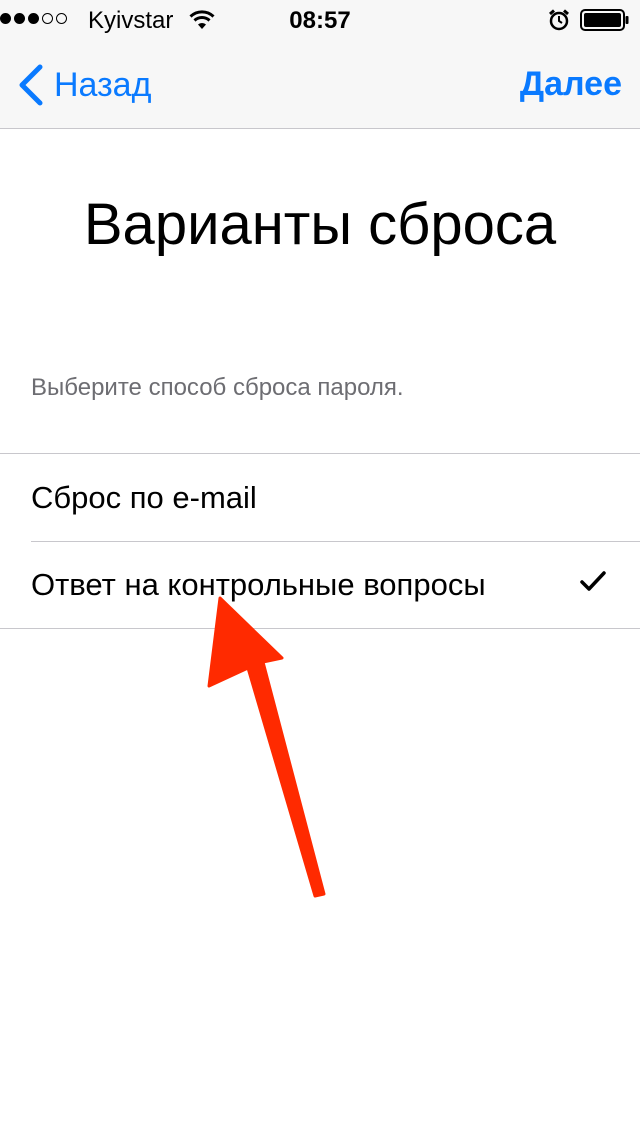  I want to click on section-header: Выберите способ сброса пароля., so click(217, 387).